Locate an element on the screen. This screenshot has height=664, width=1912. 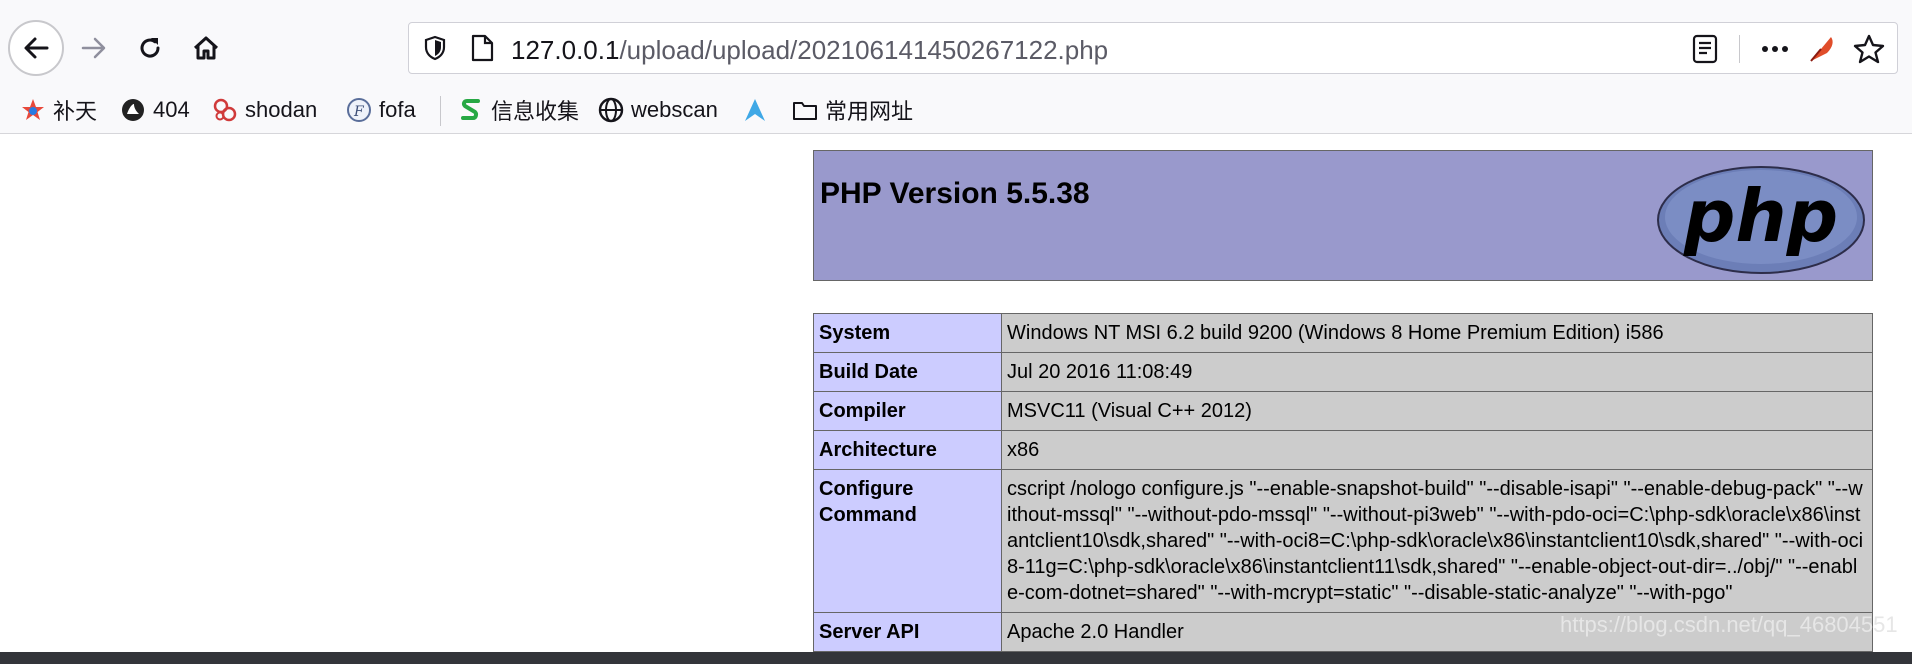
table-row: Compiler MSVC11 (Visual C++ 2012) is located at coordinates (1343, 411).